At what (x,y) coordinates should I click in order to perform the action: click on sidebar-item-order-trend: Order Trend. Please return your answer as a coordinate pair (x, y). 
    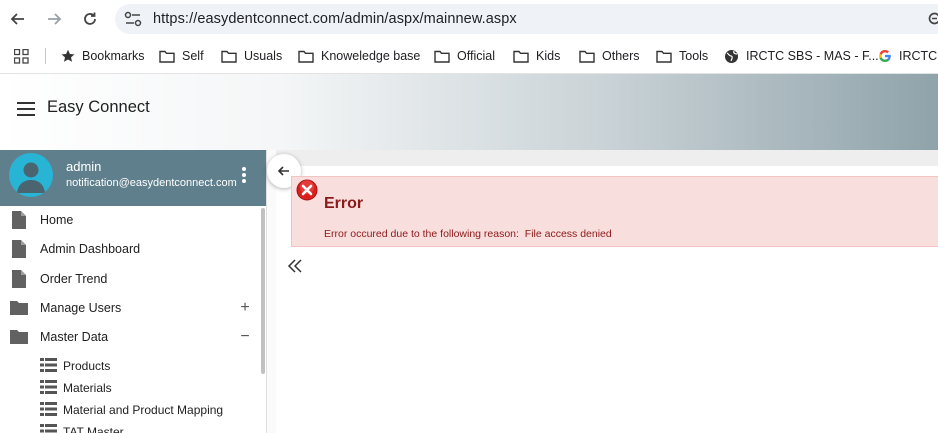
    Looking at the image, I should click on (130, 279).